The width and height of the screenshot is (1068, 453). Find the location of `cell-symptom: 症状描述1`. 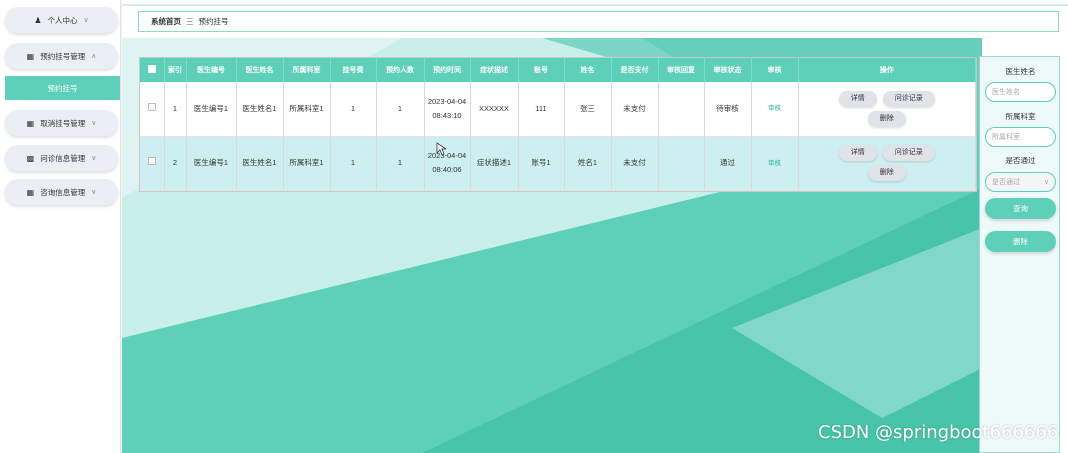

cell-symptom: 症状描述1 is located at coordinates (494, 163).